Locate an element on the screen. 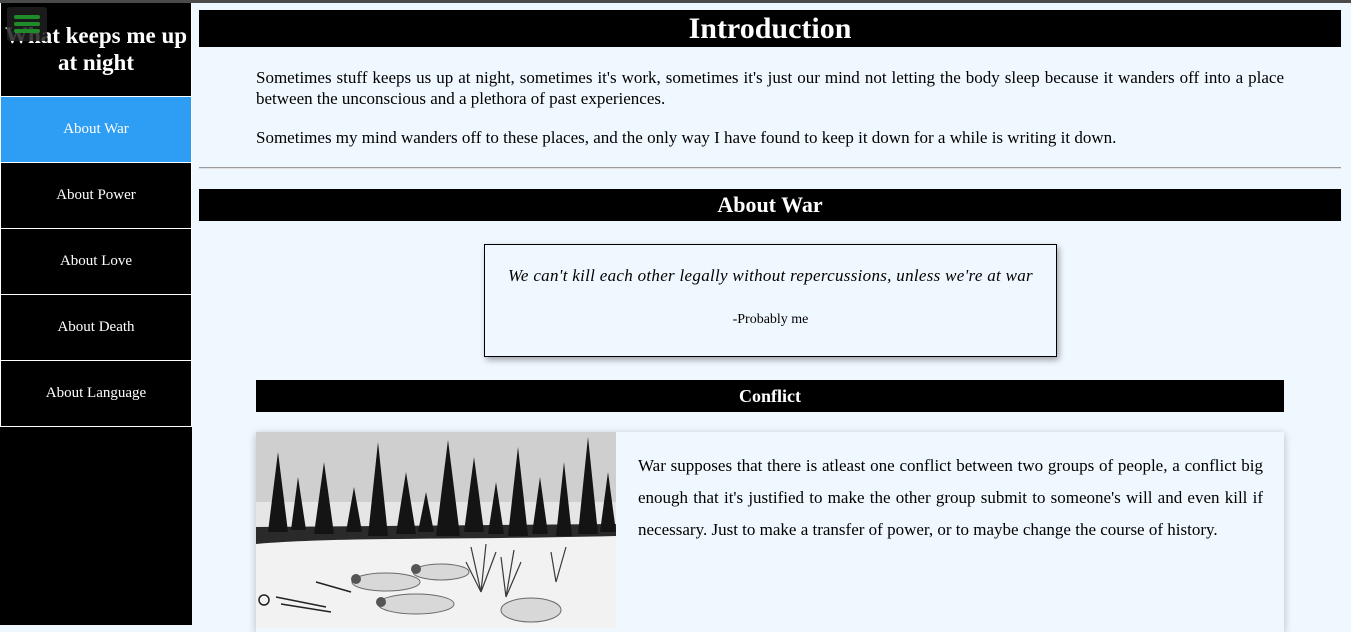 The width and height of the screenshot is (1351, 632). hamburger-menu-icon is located at coordinates (27, 24).